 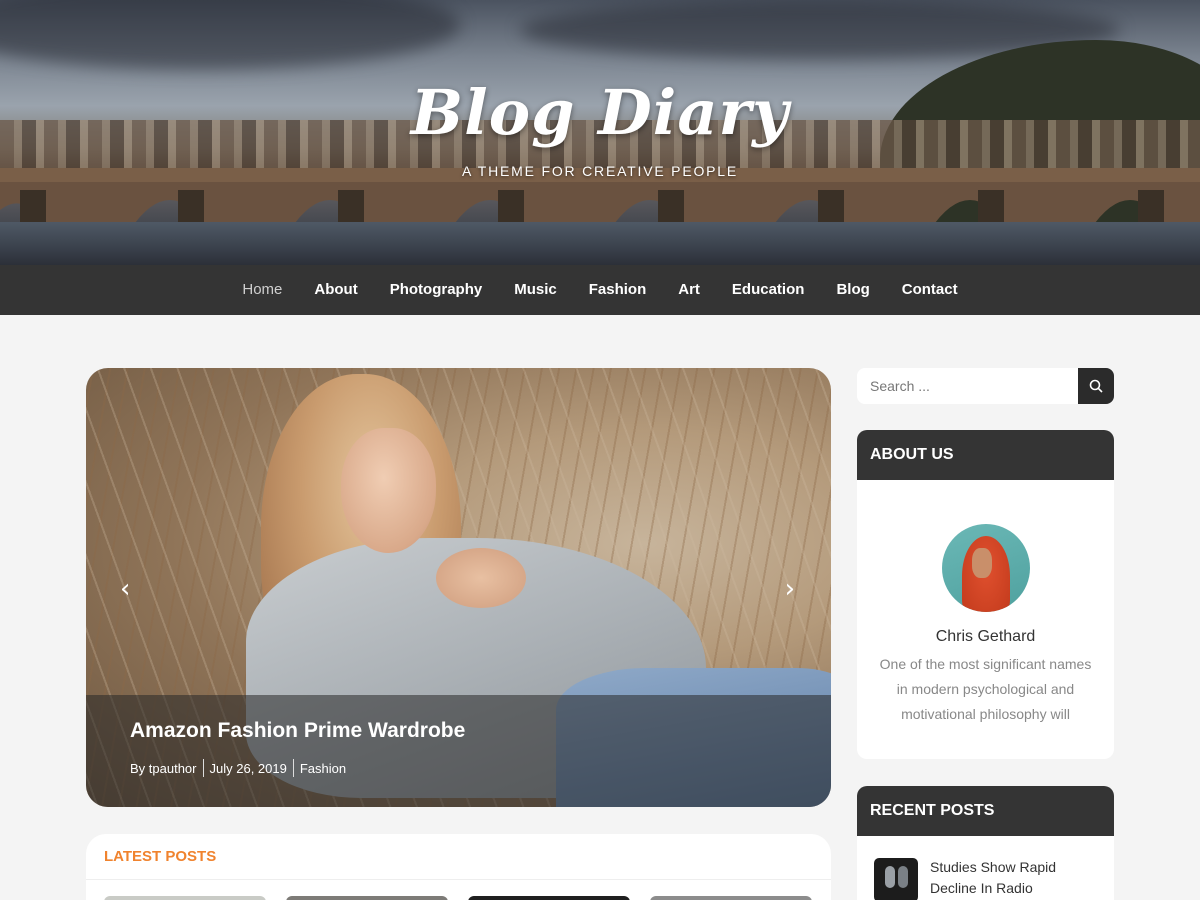 What do you see at coordinates (335, 290) in the screenshot?
I see `nav-item-about: About` at bounding box center [335, 290].